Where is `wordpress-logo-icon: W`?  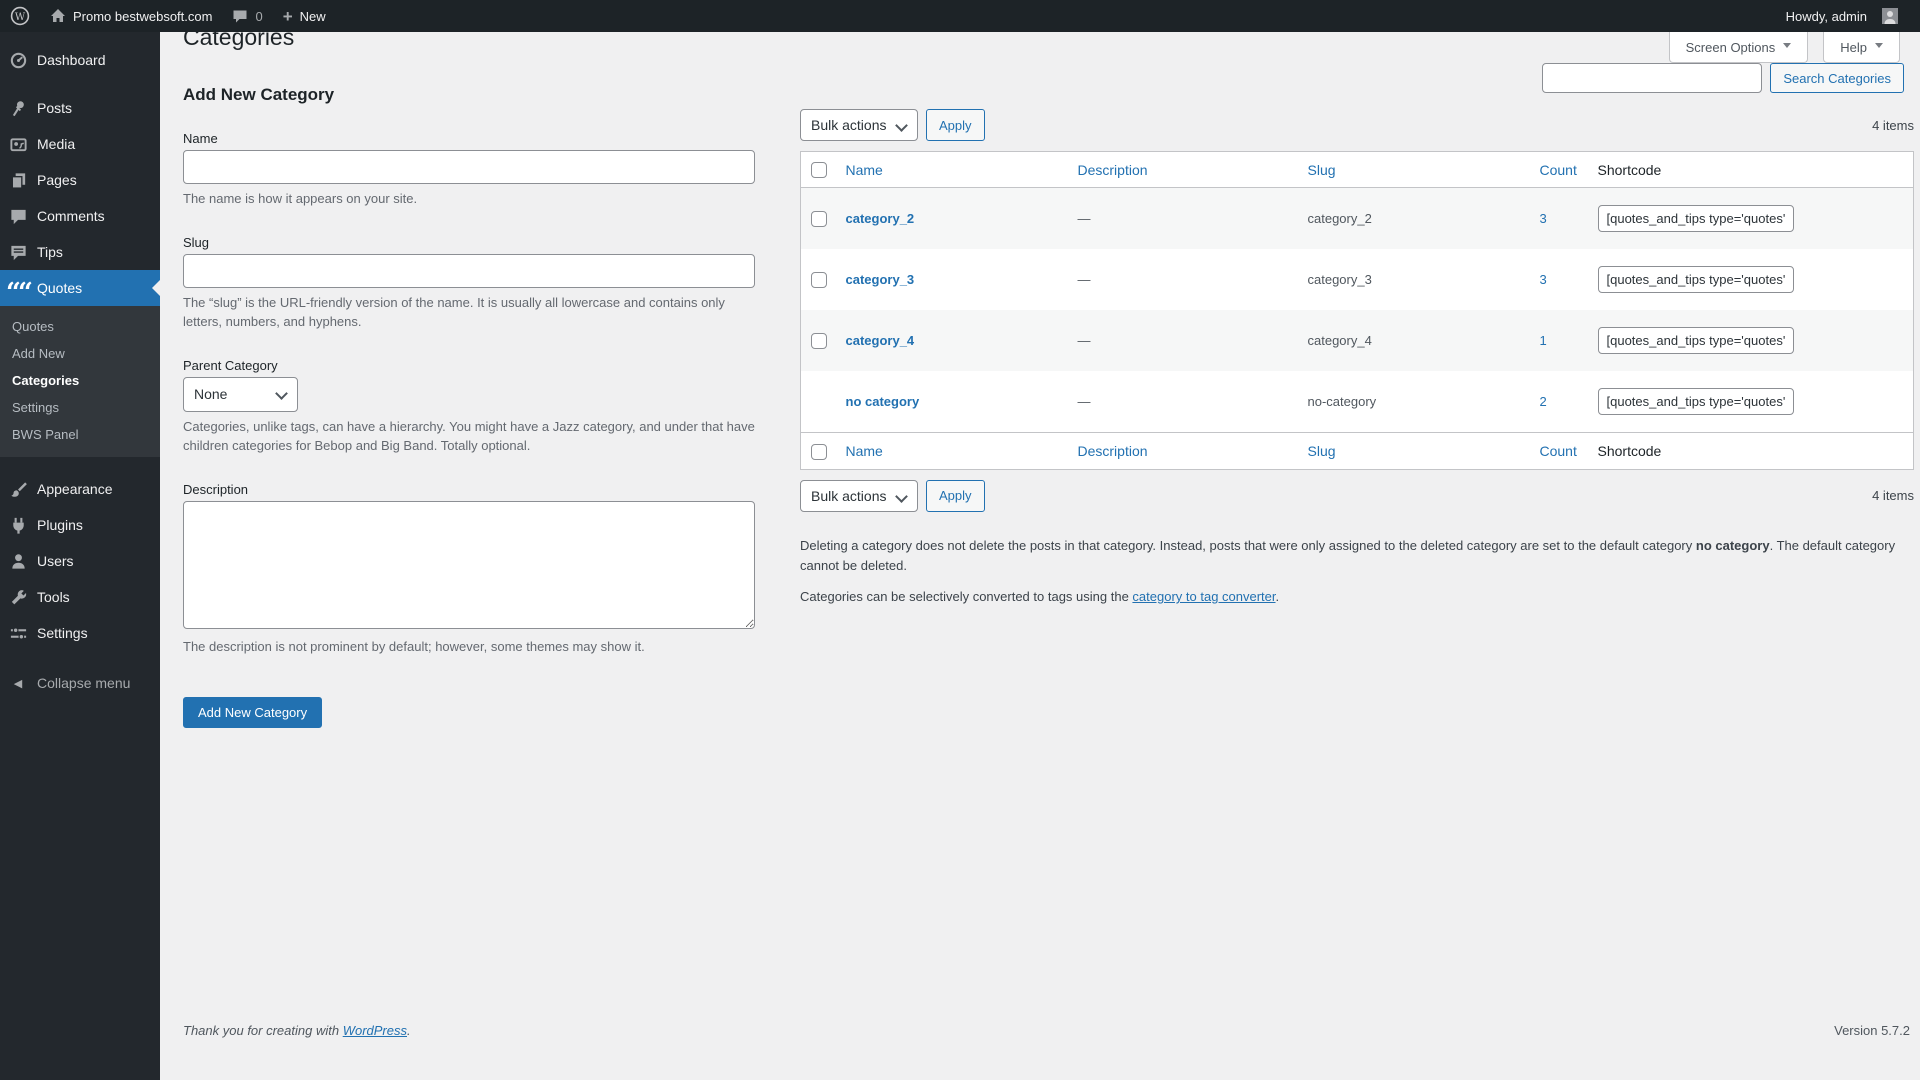 wordpress-logo-icon: W is located at coordinates (20, 16).